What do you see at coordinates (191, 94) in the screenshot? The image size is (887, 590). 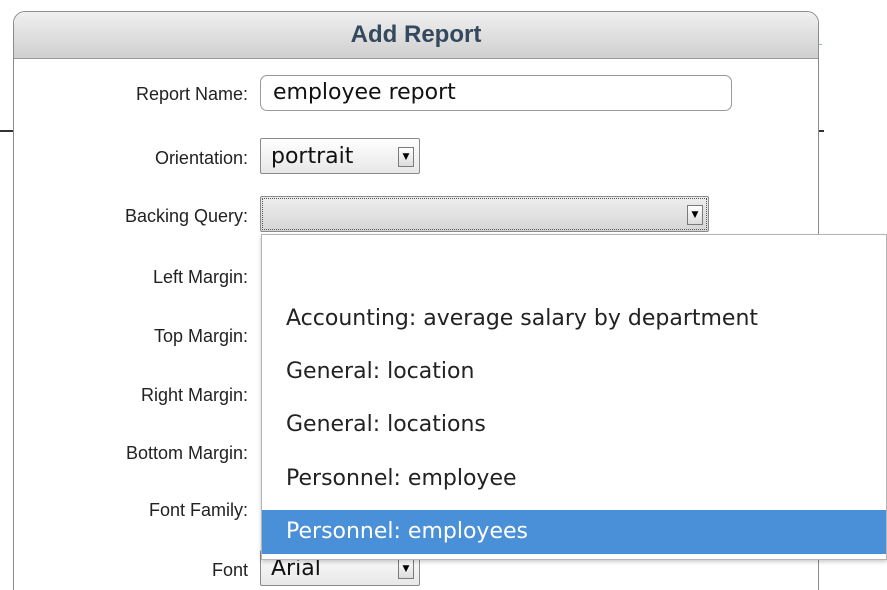 I see `report-name-label: Report Name:` at bounding box center [191, 94].